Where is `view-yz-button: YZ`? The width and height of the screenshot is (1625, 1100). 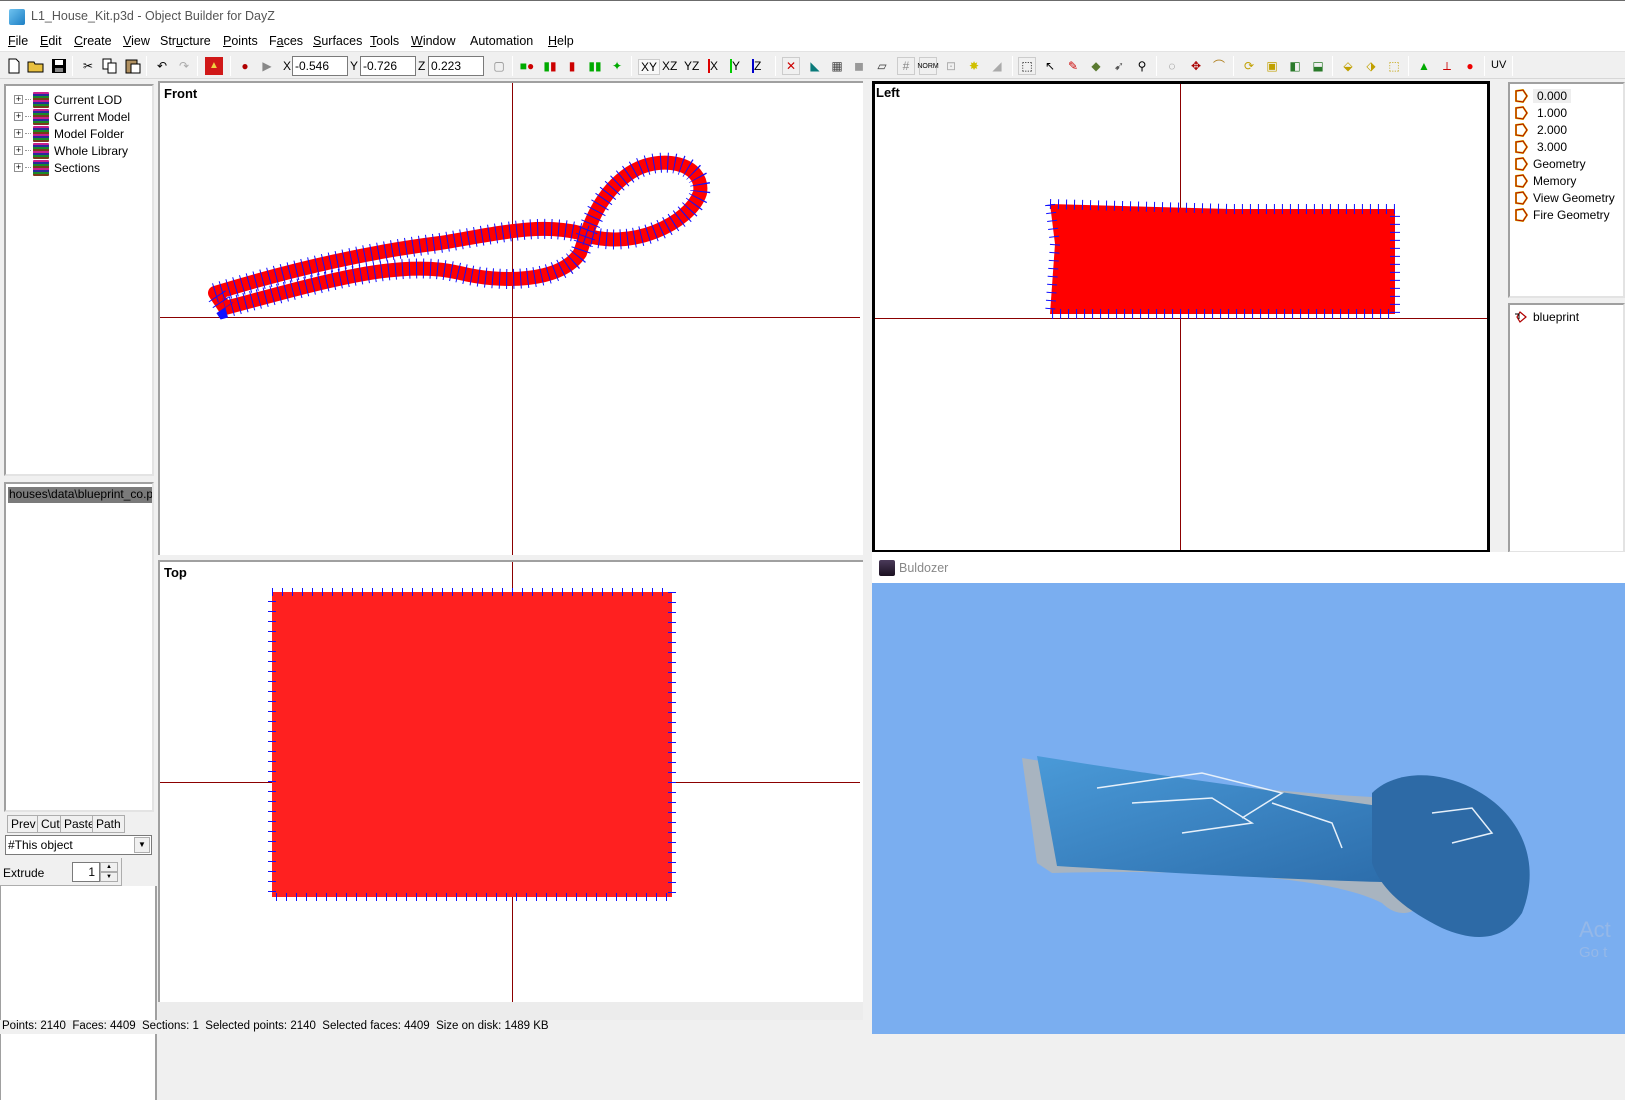
view-yz-button: YZ is located at coordinates (691, 66).